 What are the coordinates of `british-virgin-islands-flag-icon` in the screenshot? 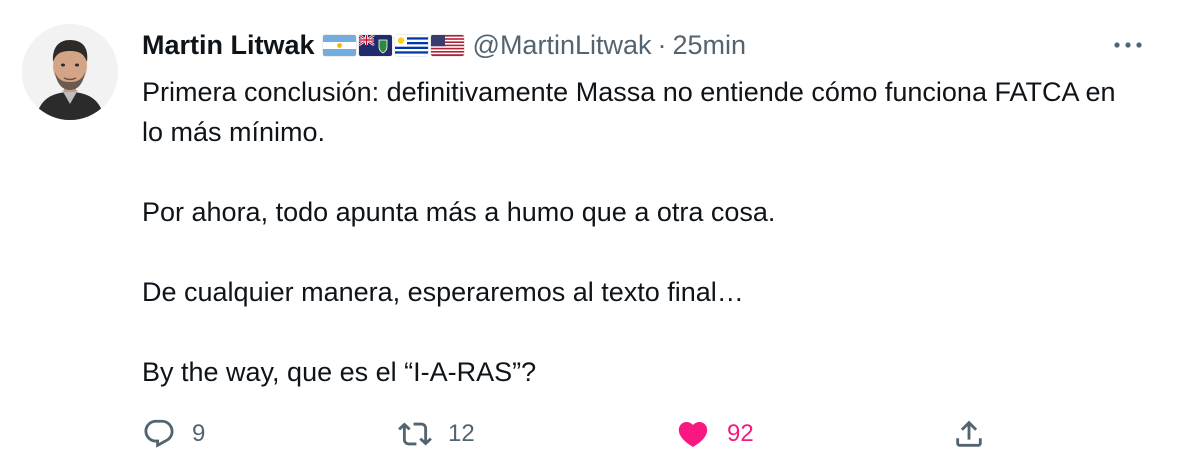 It's located at (375, 45).